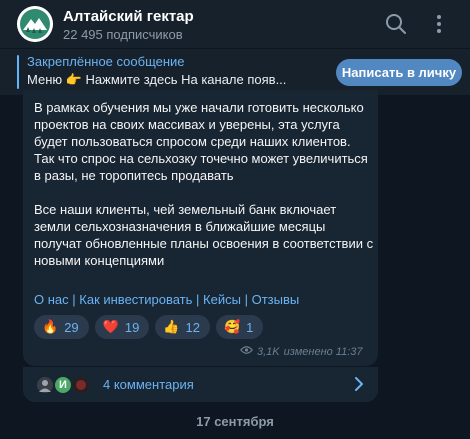 This screenshot has height=439, width=470. I want to click on reaction-count: 29, so click(71, 327).